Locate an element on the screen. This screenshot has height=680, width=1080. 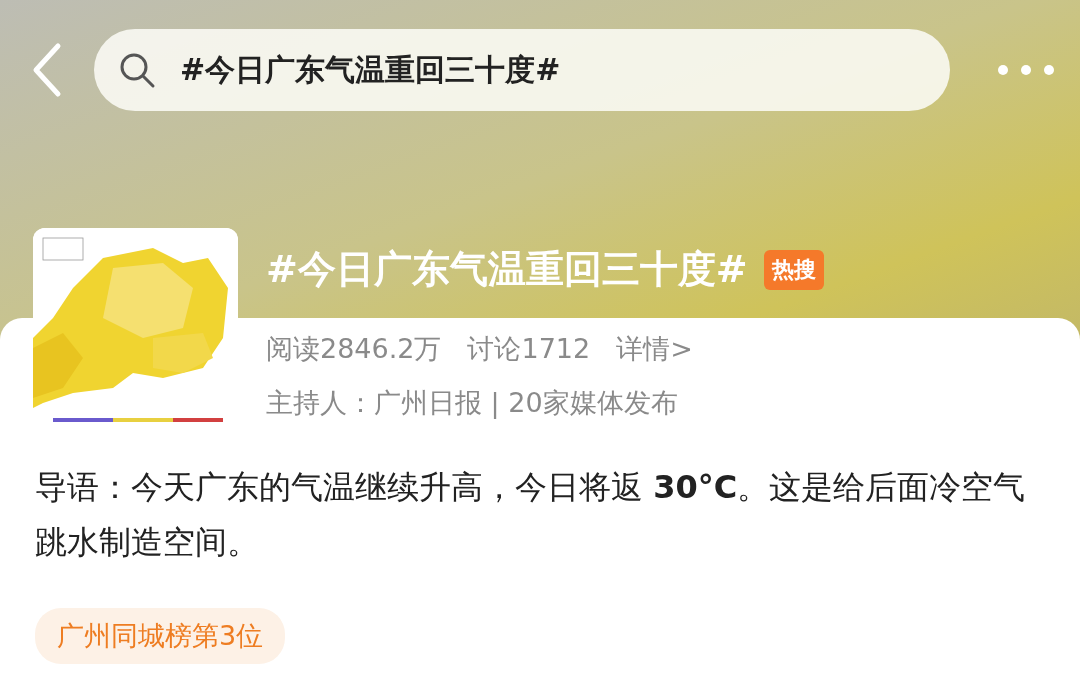
topic-title: #今日广东气温重回三十度# is located at coordinates (507, 269).